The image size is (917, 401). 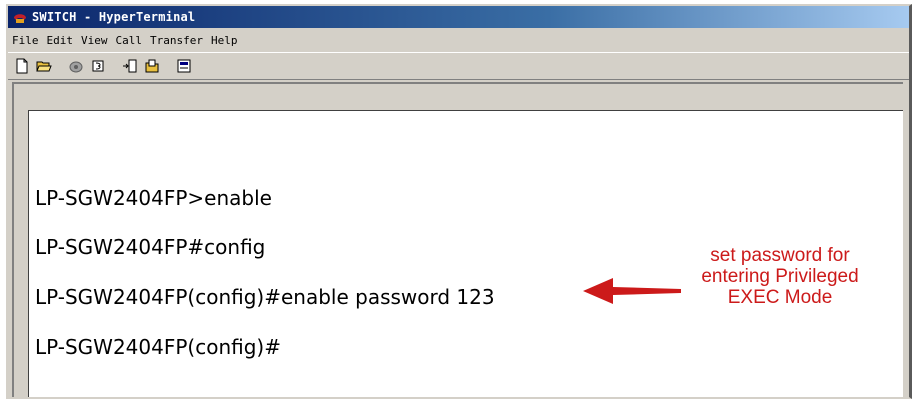 What do you see at coordinates (20, 17) in the screenshot?
I see `hyperterminal-phone-icon` at bounding box center [20, 17].